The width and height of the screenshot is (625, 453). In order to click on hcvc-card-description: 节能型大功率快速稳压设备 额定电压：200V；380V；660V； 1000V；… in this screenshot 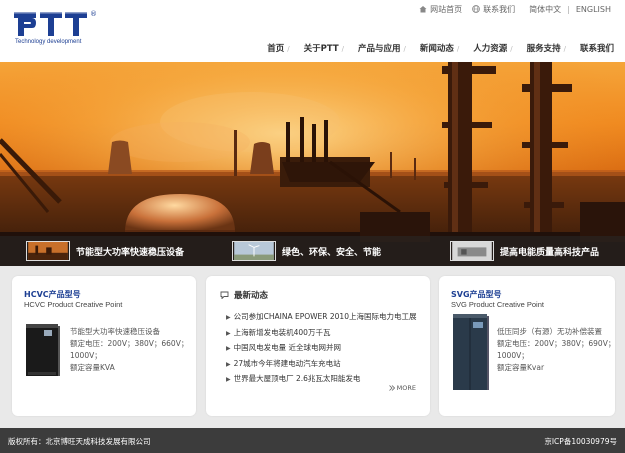, I will do `click(129, 350)`.